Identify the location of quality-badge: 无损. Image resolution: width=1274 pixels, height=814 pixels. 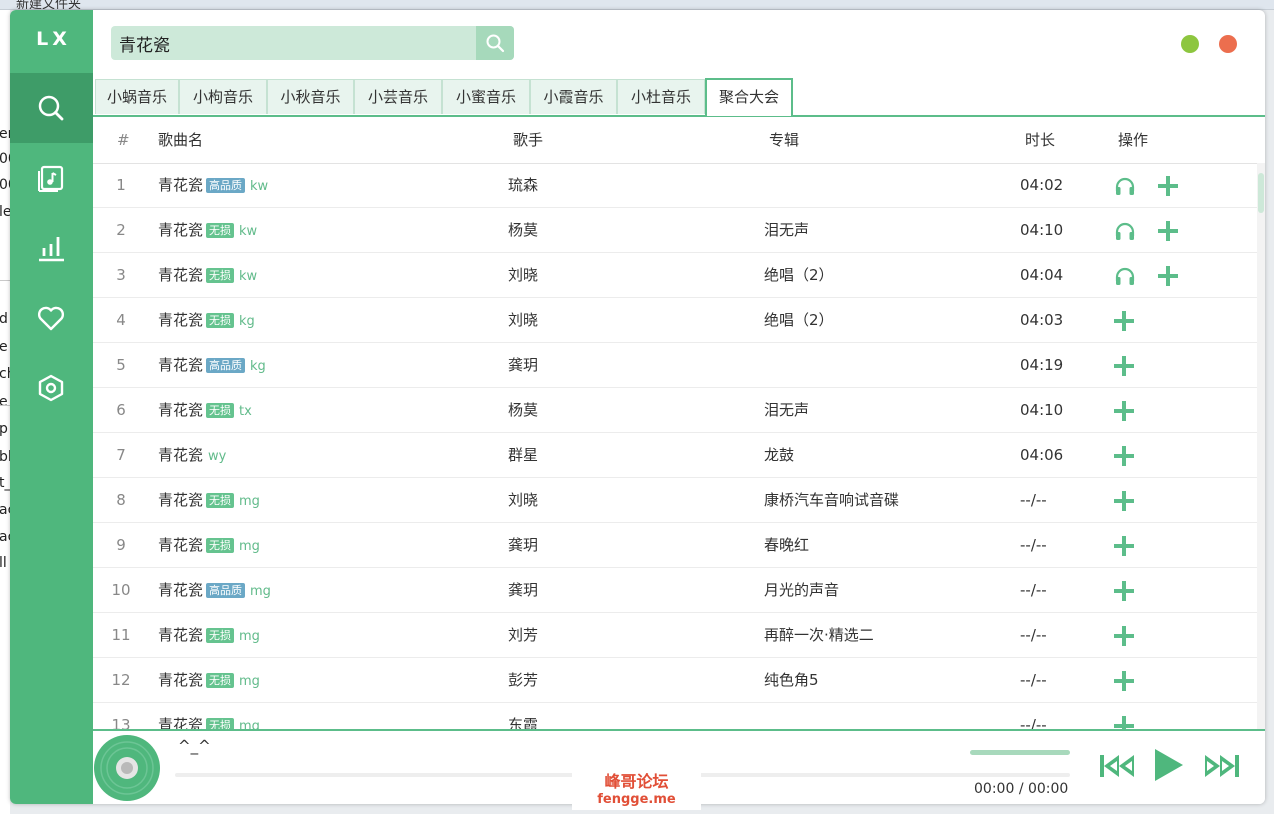
(220, 723).